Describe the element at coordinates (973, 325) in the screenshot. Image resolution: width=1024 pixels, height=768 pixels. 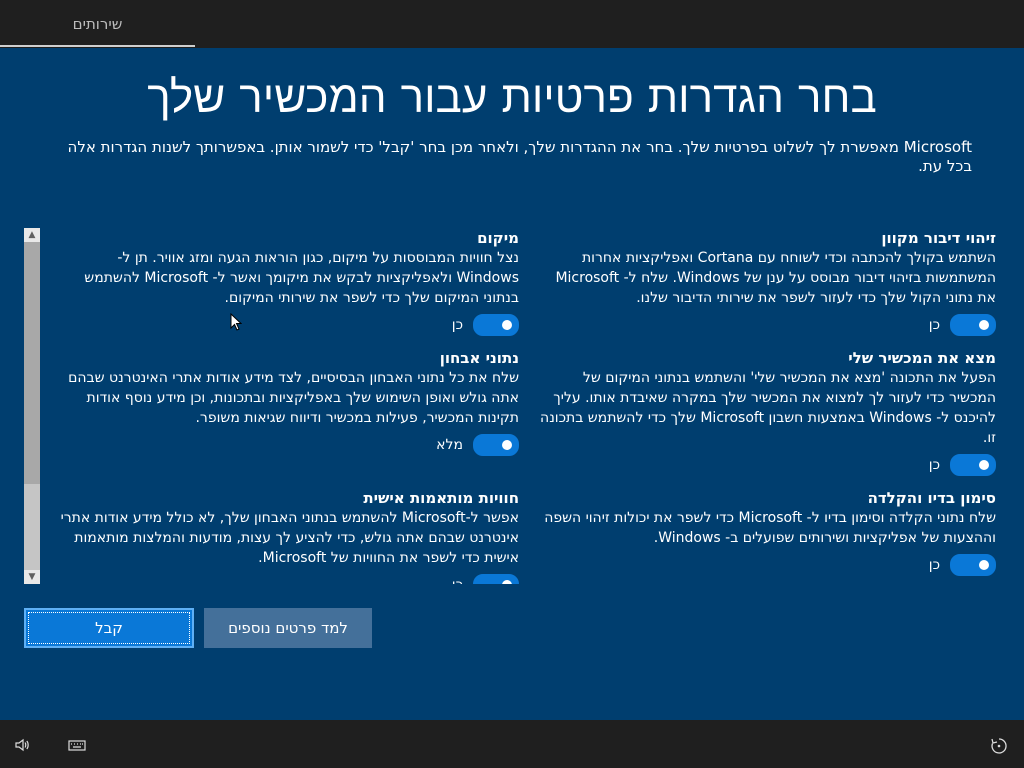
I see `online-speech-toggle` at that location.